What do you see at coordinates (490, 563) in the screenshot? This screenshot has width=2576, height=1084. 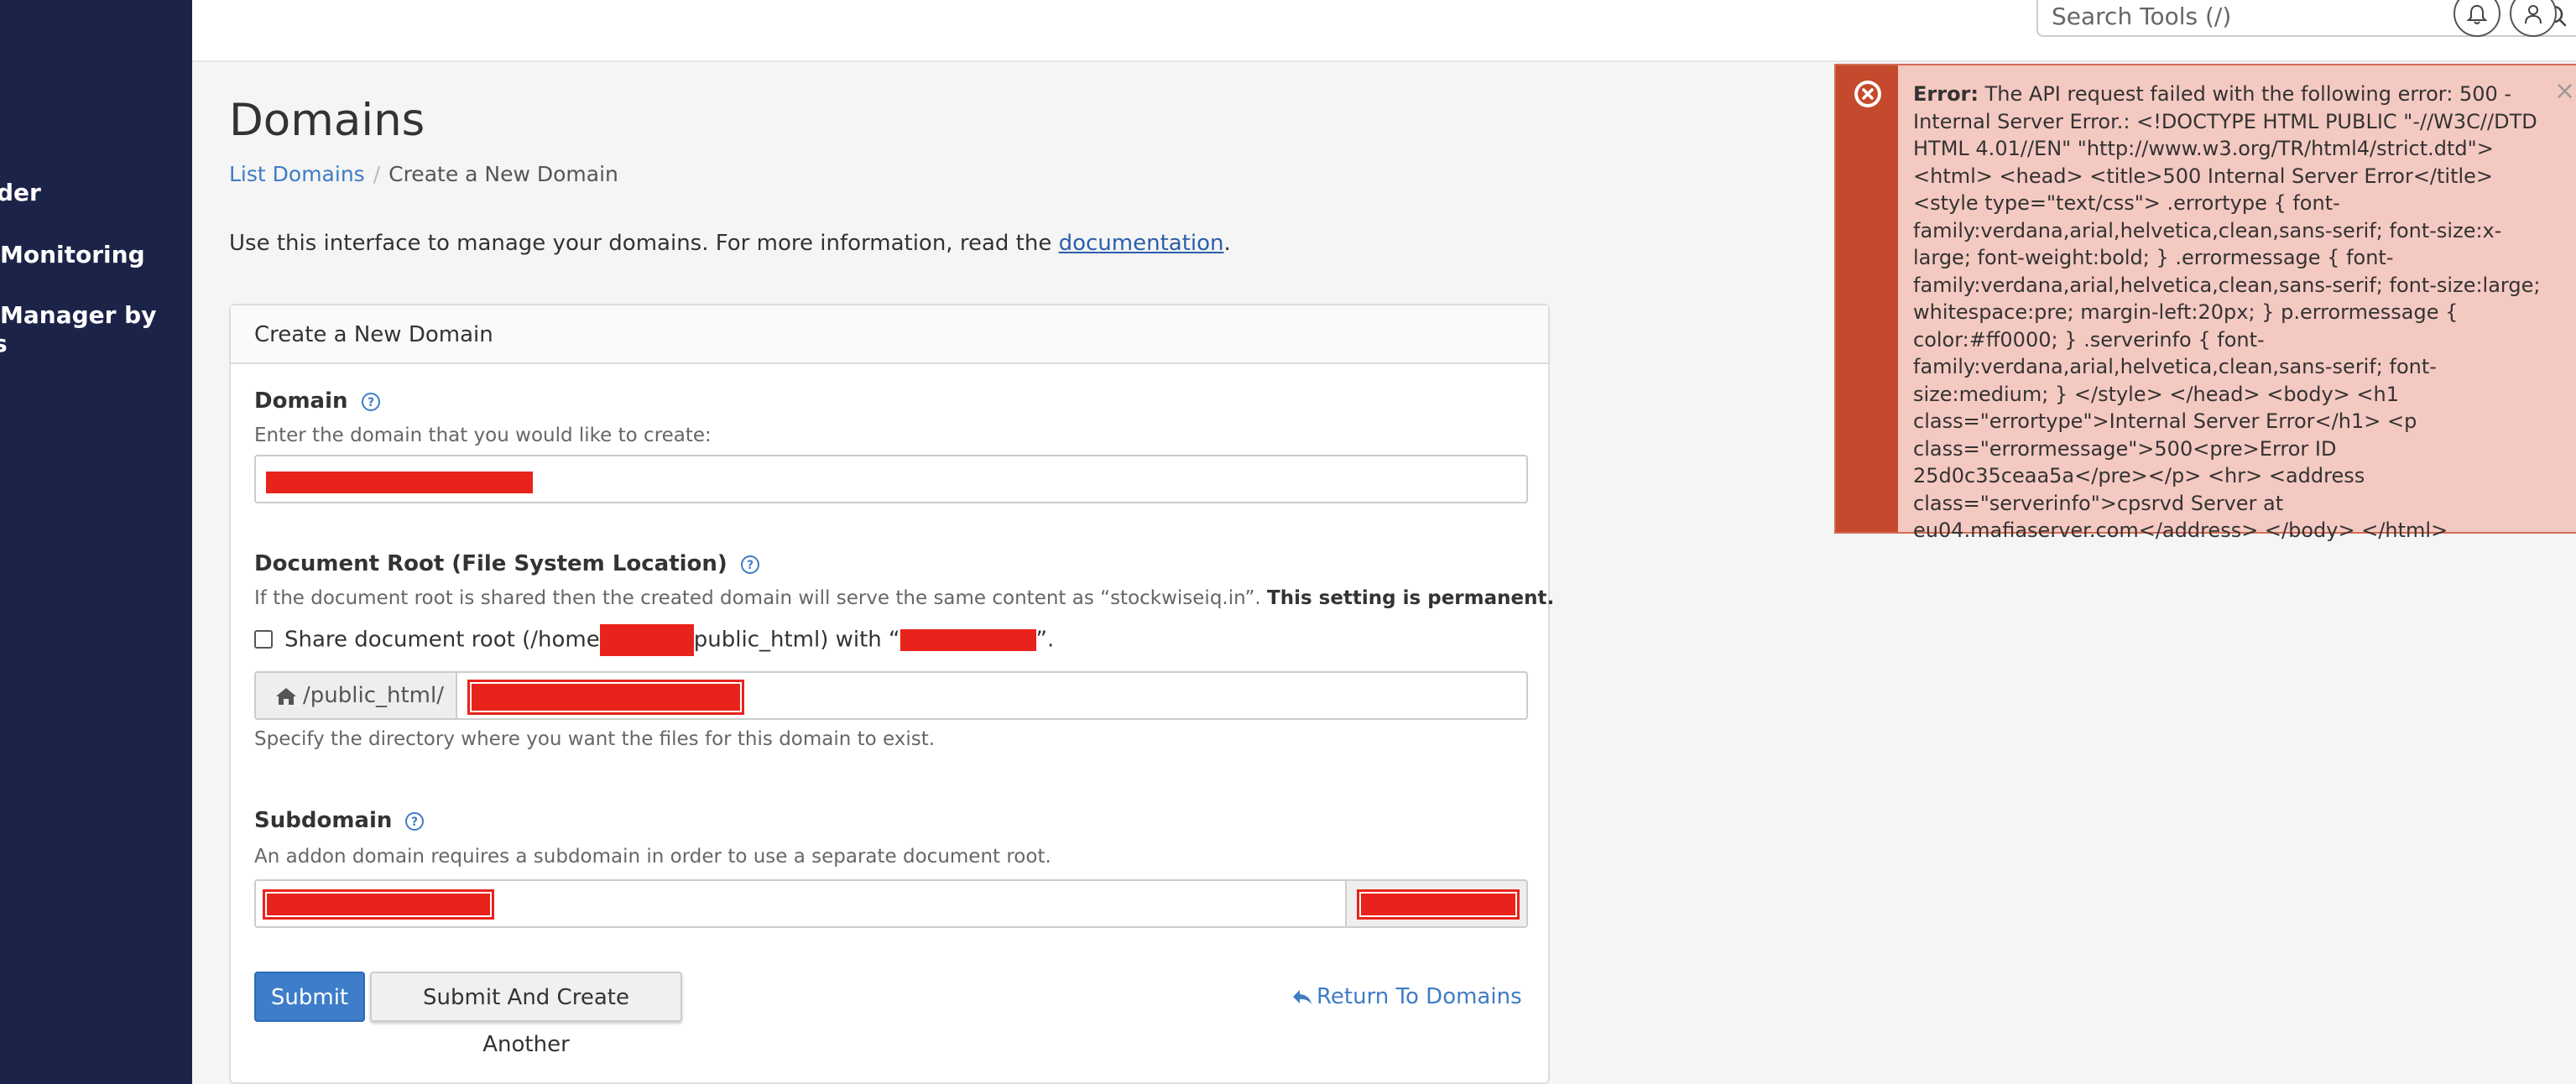 I see `docroot-label-text: Document Root (File System Location)` at bounding box center [490, 563].